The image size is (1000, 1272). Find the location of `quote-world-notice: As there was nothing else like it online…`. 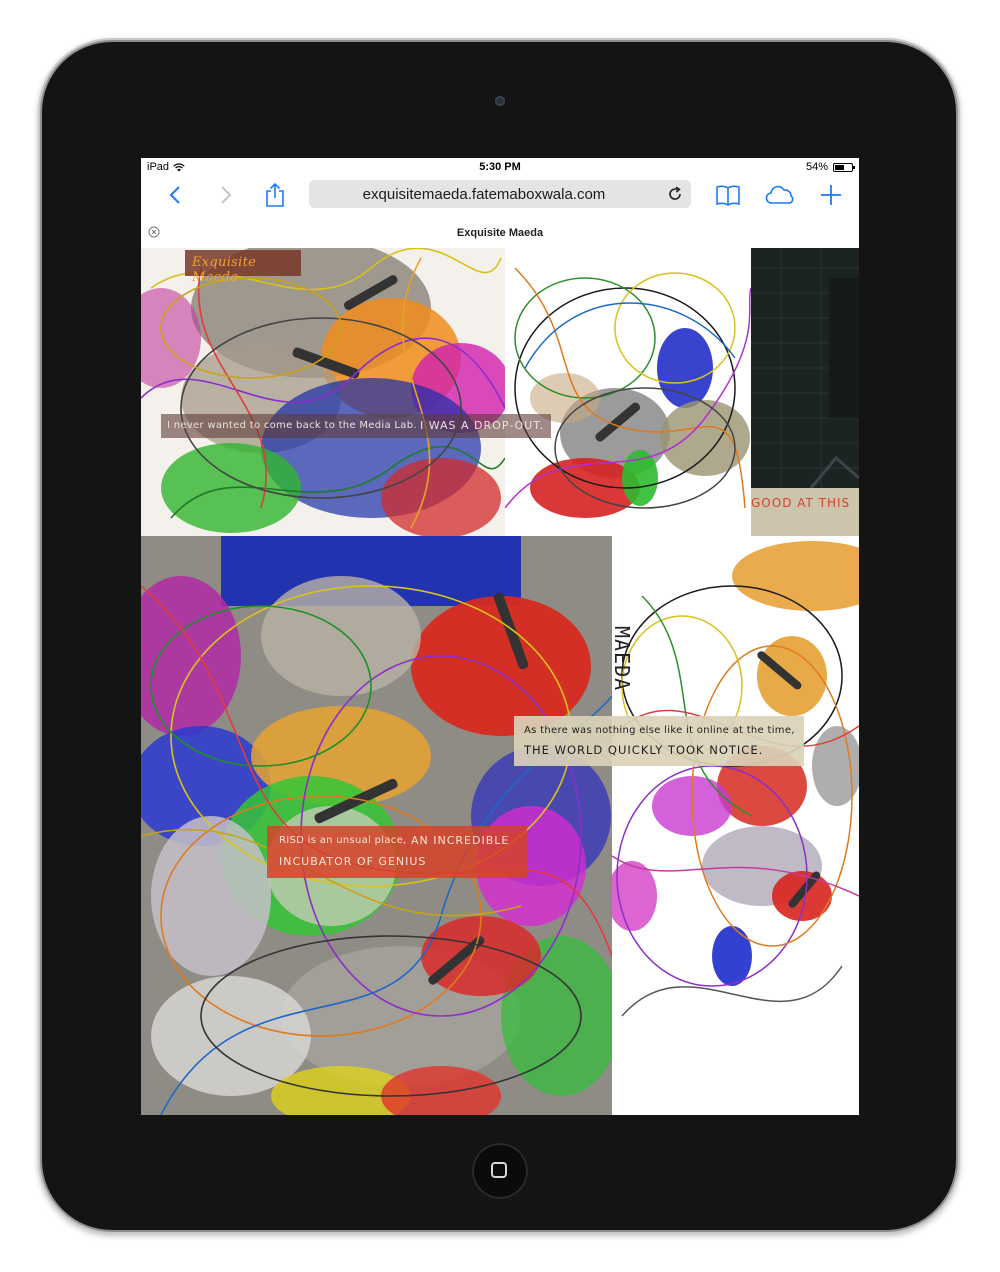

quote-world-notice: As there was nothing else like it online… is located at coordinates (659, 741).